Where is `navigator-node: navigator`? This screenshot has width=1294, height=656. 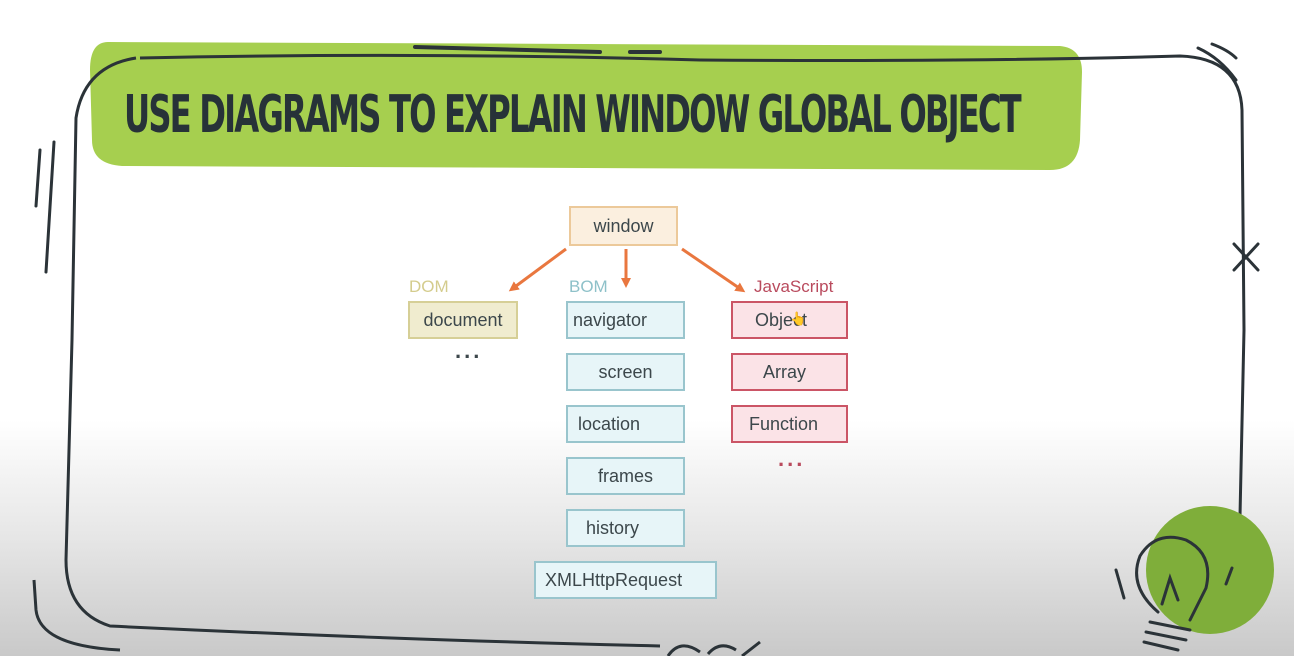 navigator-node: navigator is located at coordinates (625, 320).